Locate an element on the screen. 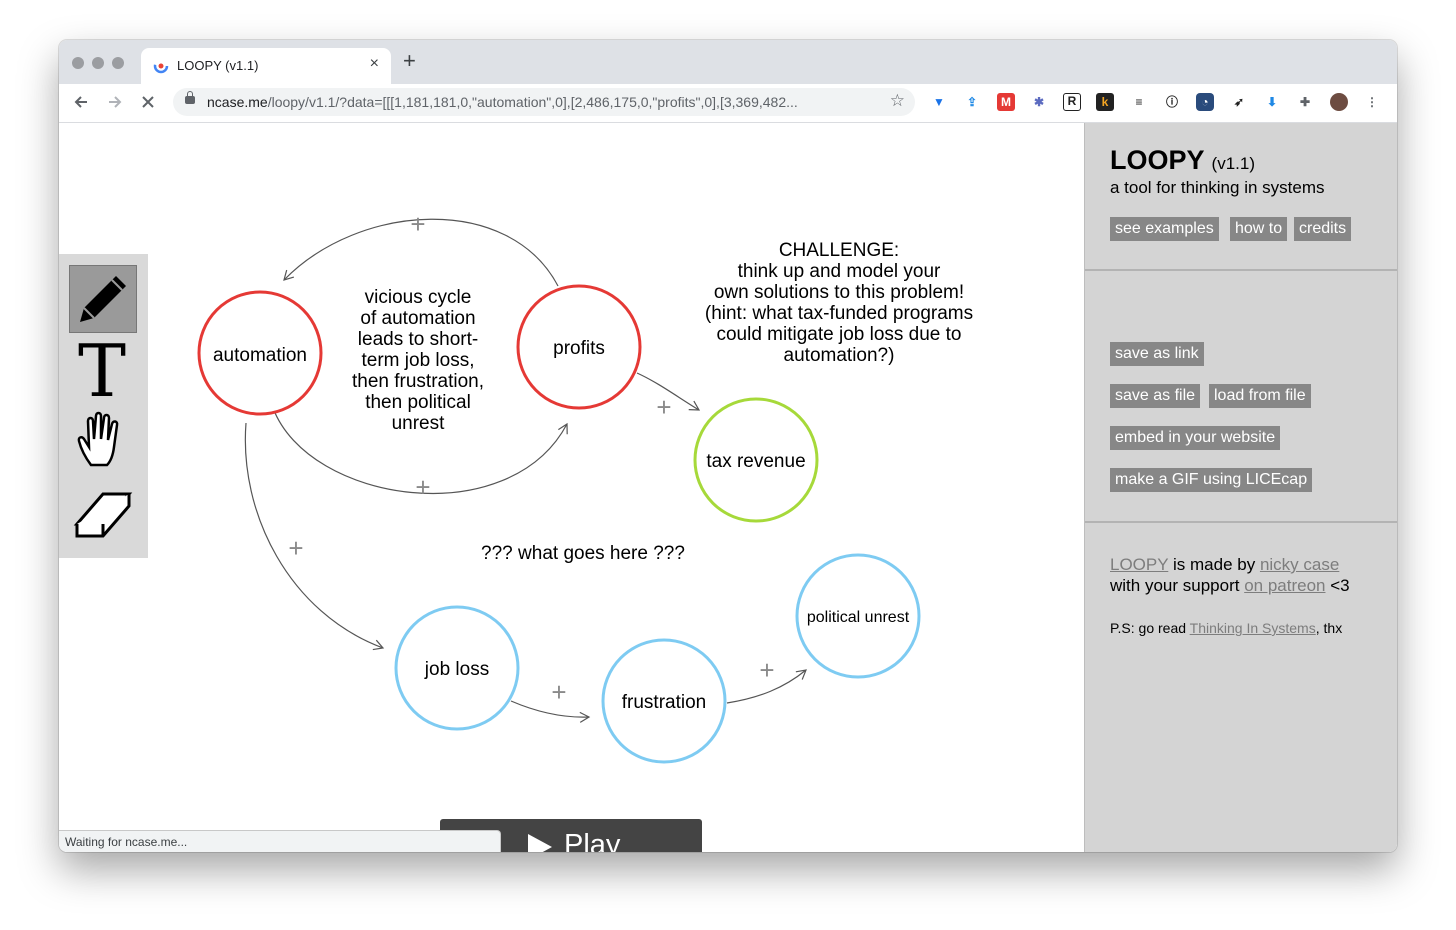  ps-line: P.S: go read Thinking In Systems, thx is located at coordinates (1226, 628).